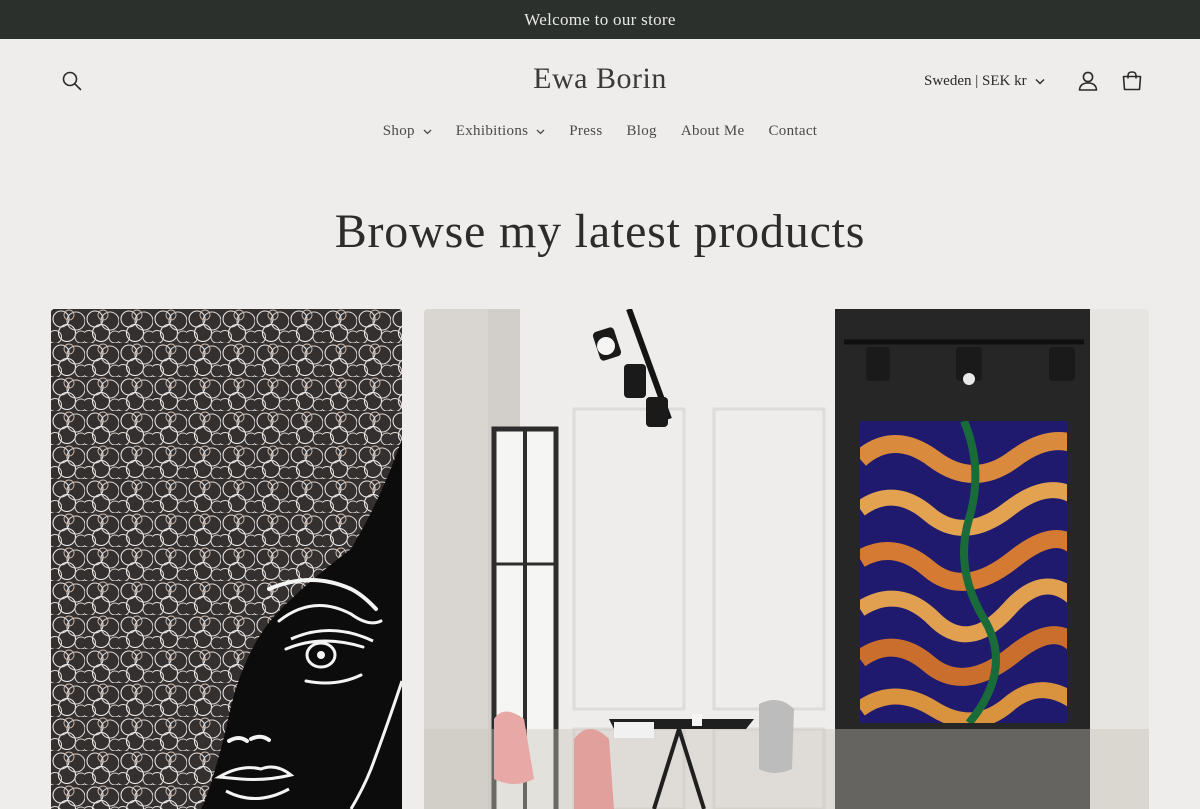  What do you see at coordinates (492, 131) in the screenshot?
I see `nav-item-label: Exhibitions` at bounding box center [492, 131].